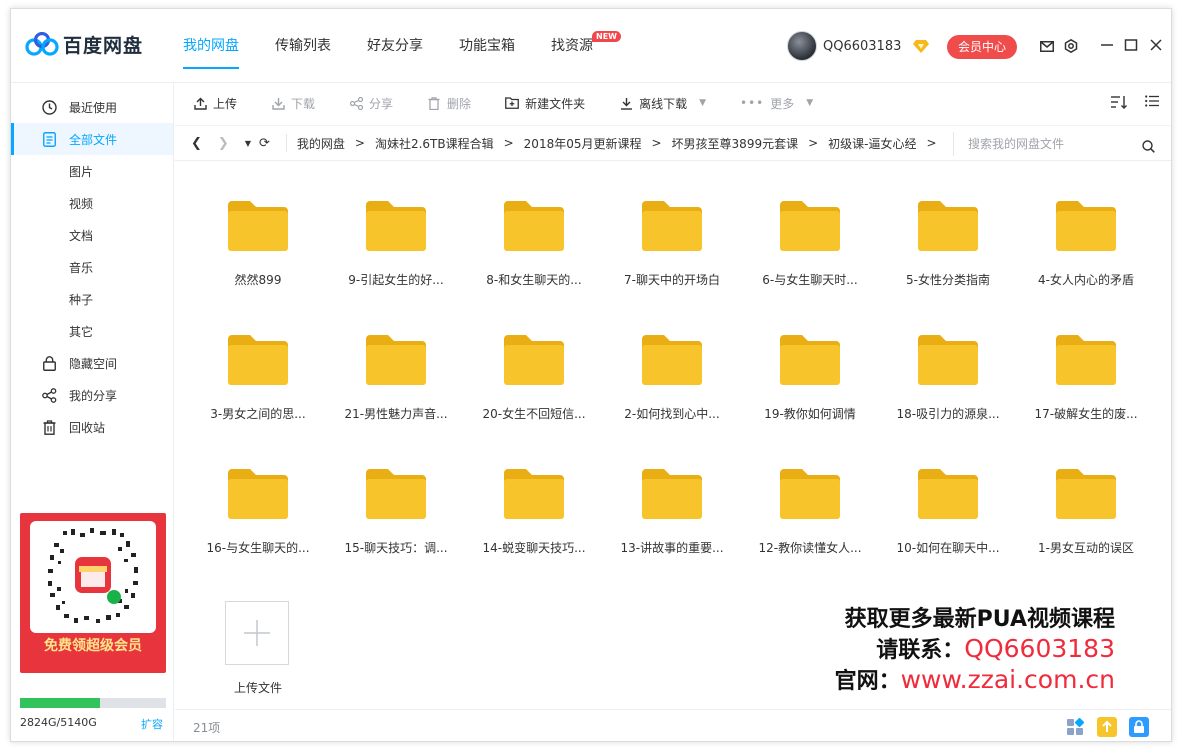 The height and width of the screenshot is (751, 1182). I want to click on sidebar-item-recent: 最近使用, so click(92, 107).